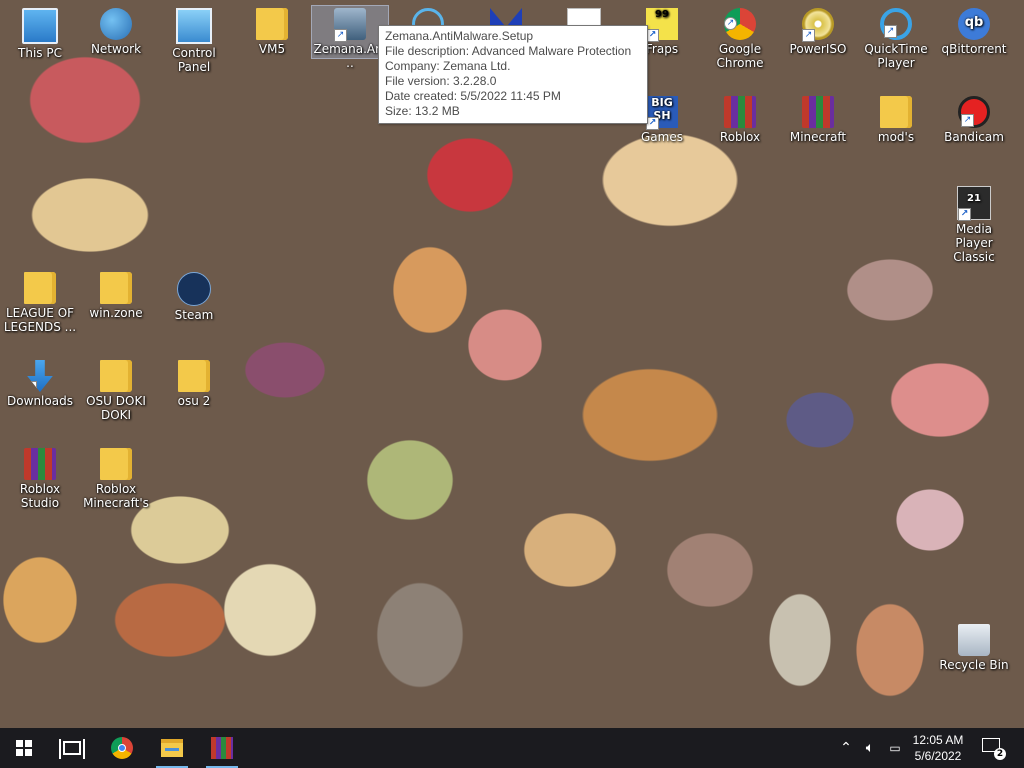 The width and height of the screenshot is (1024, 768). I want to click on volume-button: 🔈︎, so click(870, 748).